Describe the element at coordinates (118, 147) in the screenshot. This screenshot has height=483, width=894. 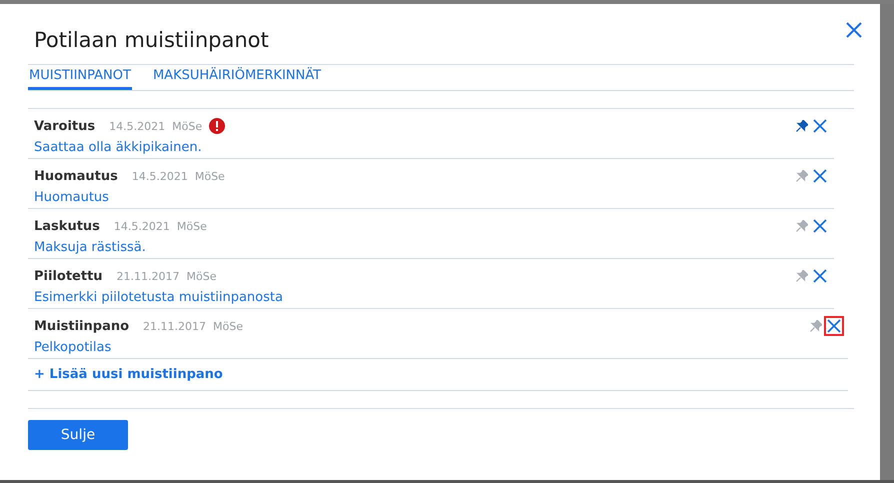
I see `note-text: Saattaa olla äkkipikainen.` at that location.